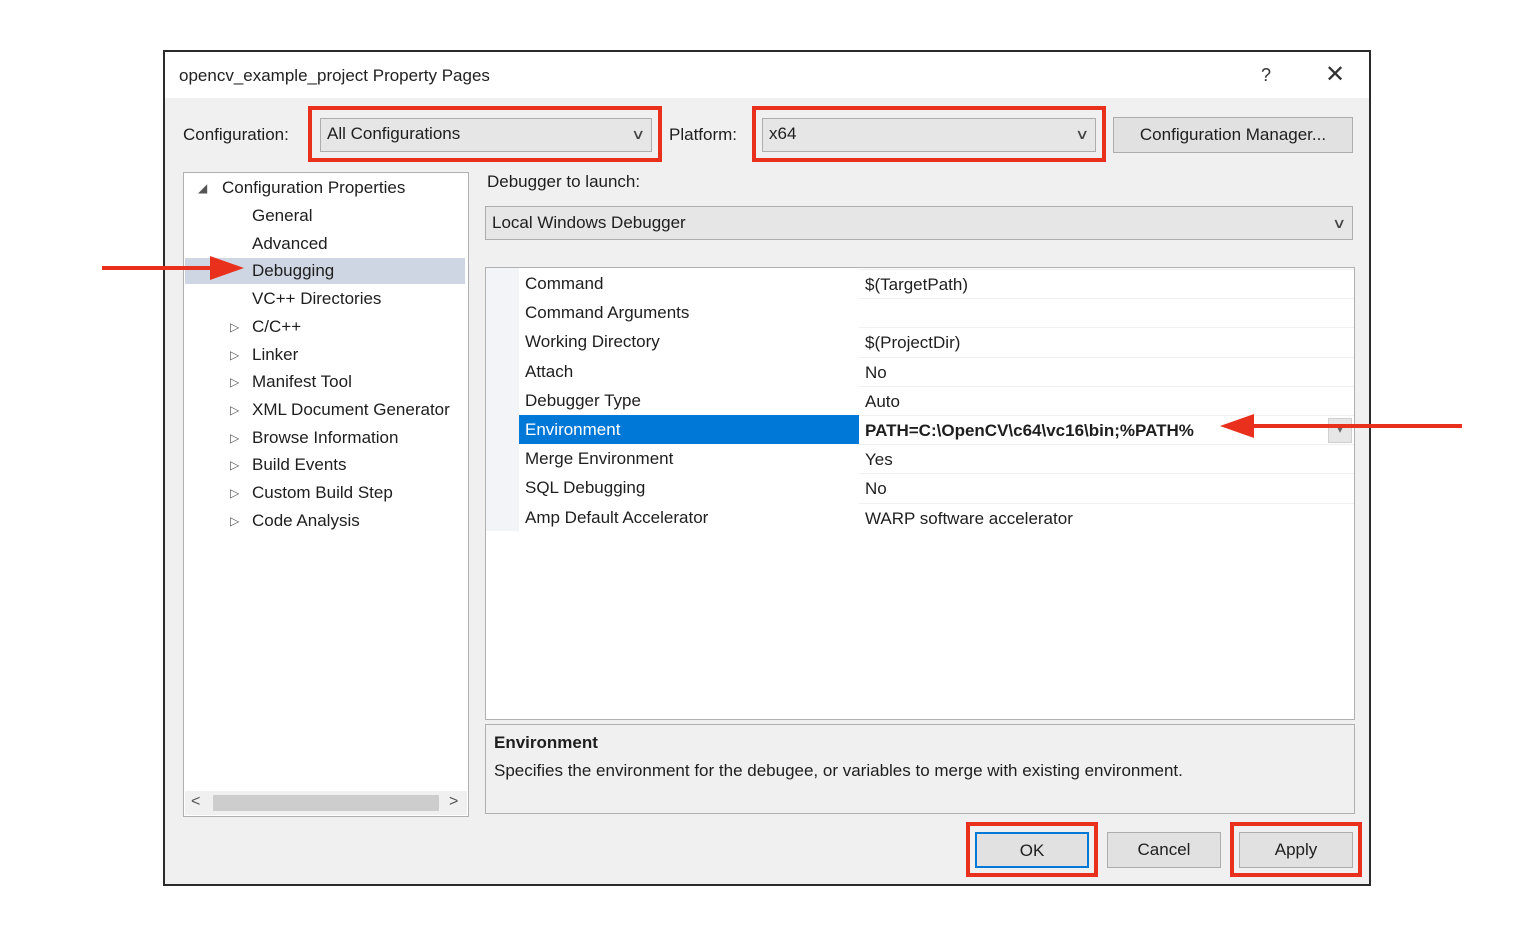 This screenshot has height=939, width=1536. Describe the element at coordinates (277, 326) in the screenshot. I see `tree-item-label: C/C++` at that location.